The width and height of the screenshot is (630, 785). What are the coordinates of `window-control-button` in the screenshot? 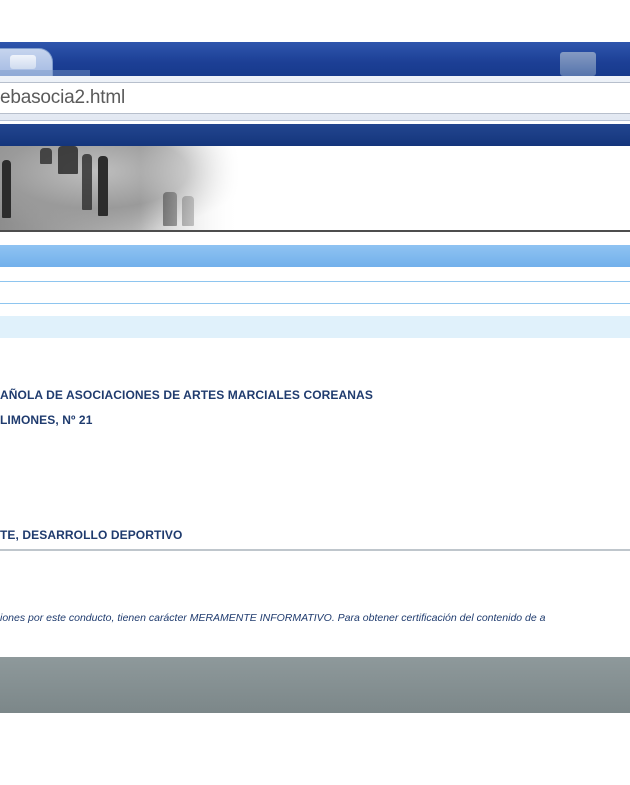 It's located at (578, 64).